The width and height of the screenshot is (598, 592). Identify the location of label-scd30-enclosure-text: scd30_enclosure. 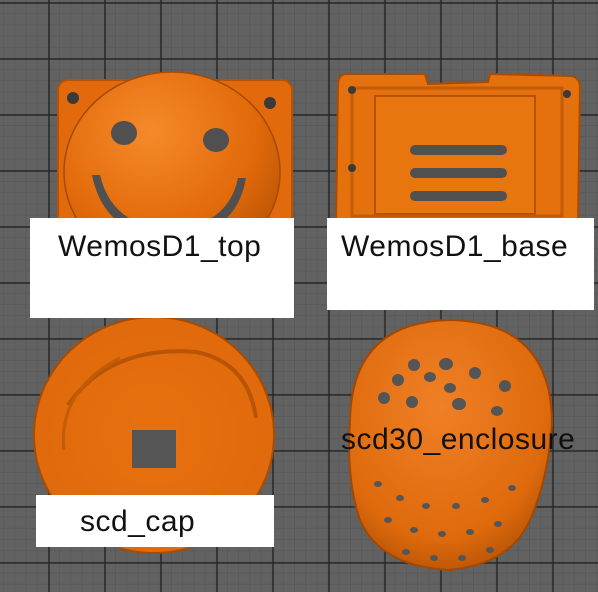
(458, 439).